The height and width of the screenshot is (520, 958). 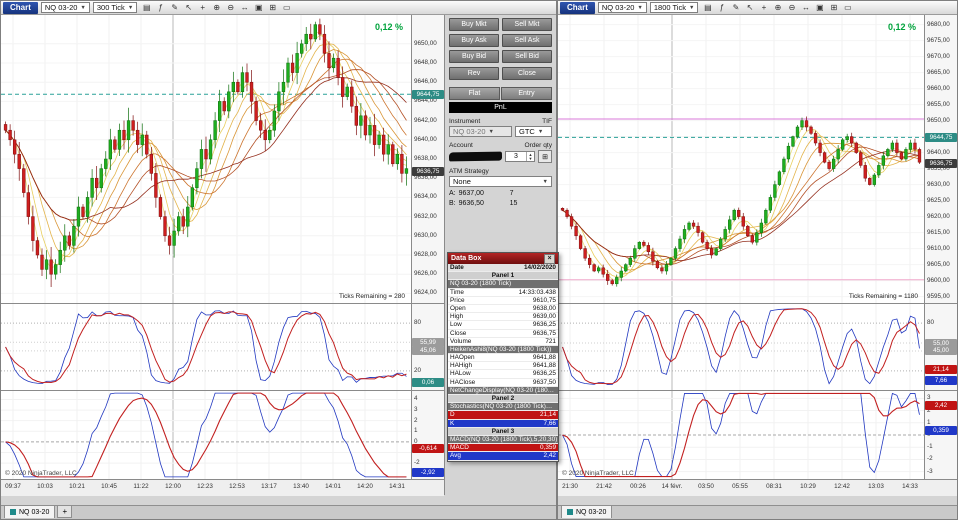 What do you see at coordinates (527, 56) in the screenshot?
I see `sell-bid-button: Sell Bid` at bounding box center [527, 56].